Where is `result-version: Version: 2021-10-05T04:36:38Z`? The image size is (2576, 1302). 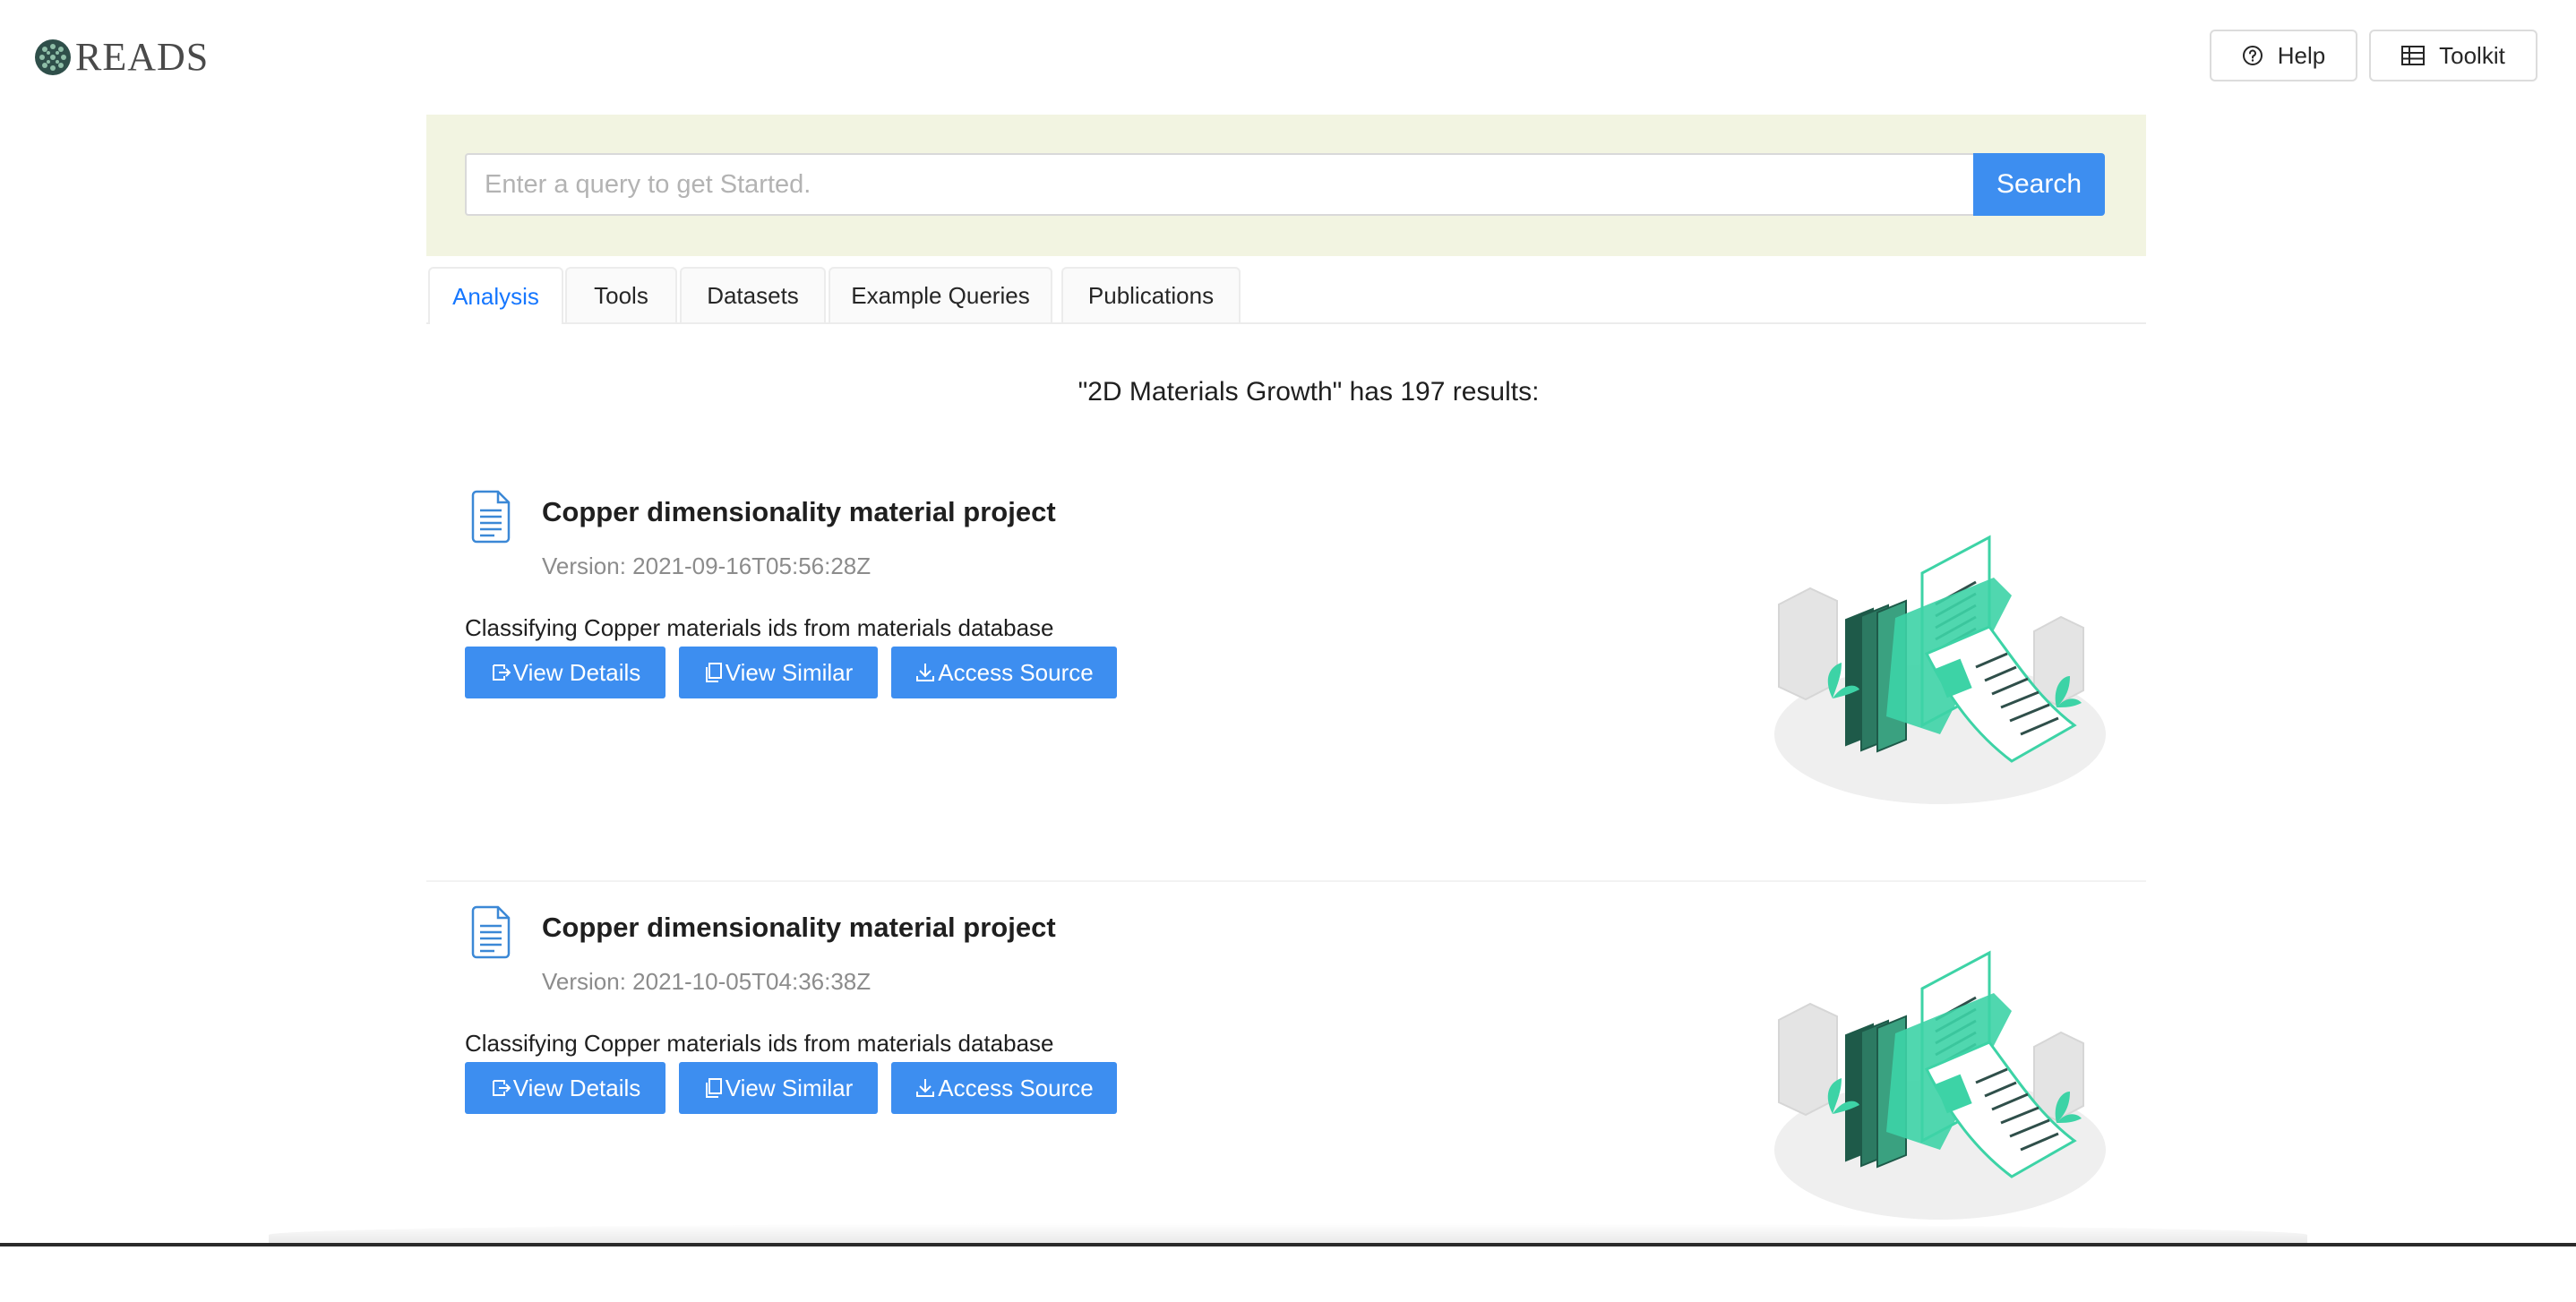 result-version: Version: 2021-10-05T04:36:38Z is located at coordinates (707, 981).